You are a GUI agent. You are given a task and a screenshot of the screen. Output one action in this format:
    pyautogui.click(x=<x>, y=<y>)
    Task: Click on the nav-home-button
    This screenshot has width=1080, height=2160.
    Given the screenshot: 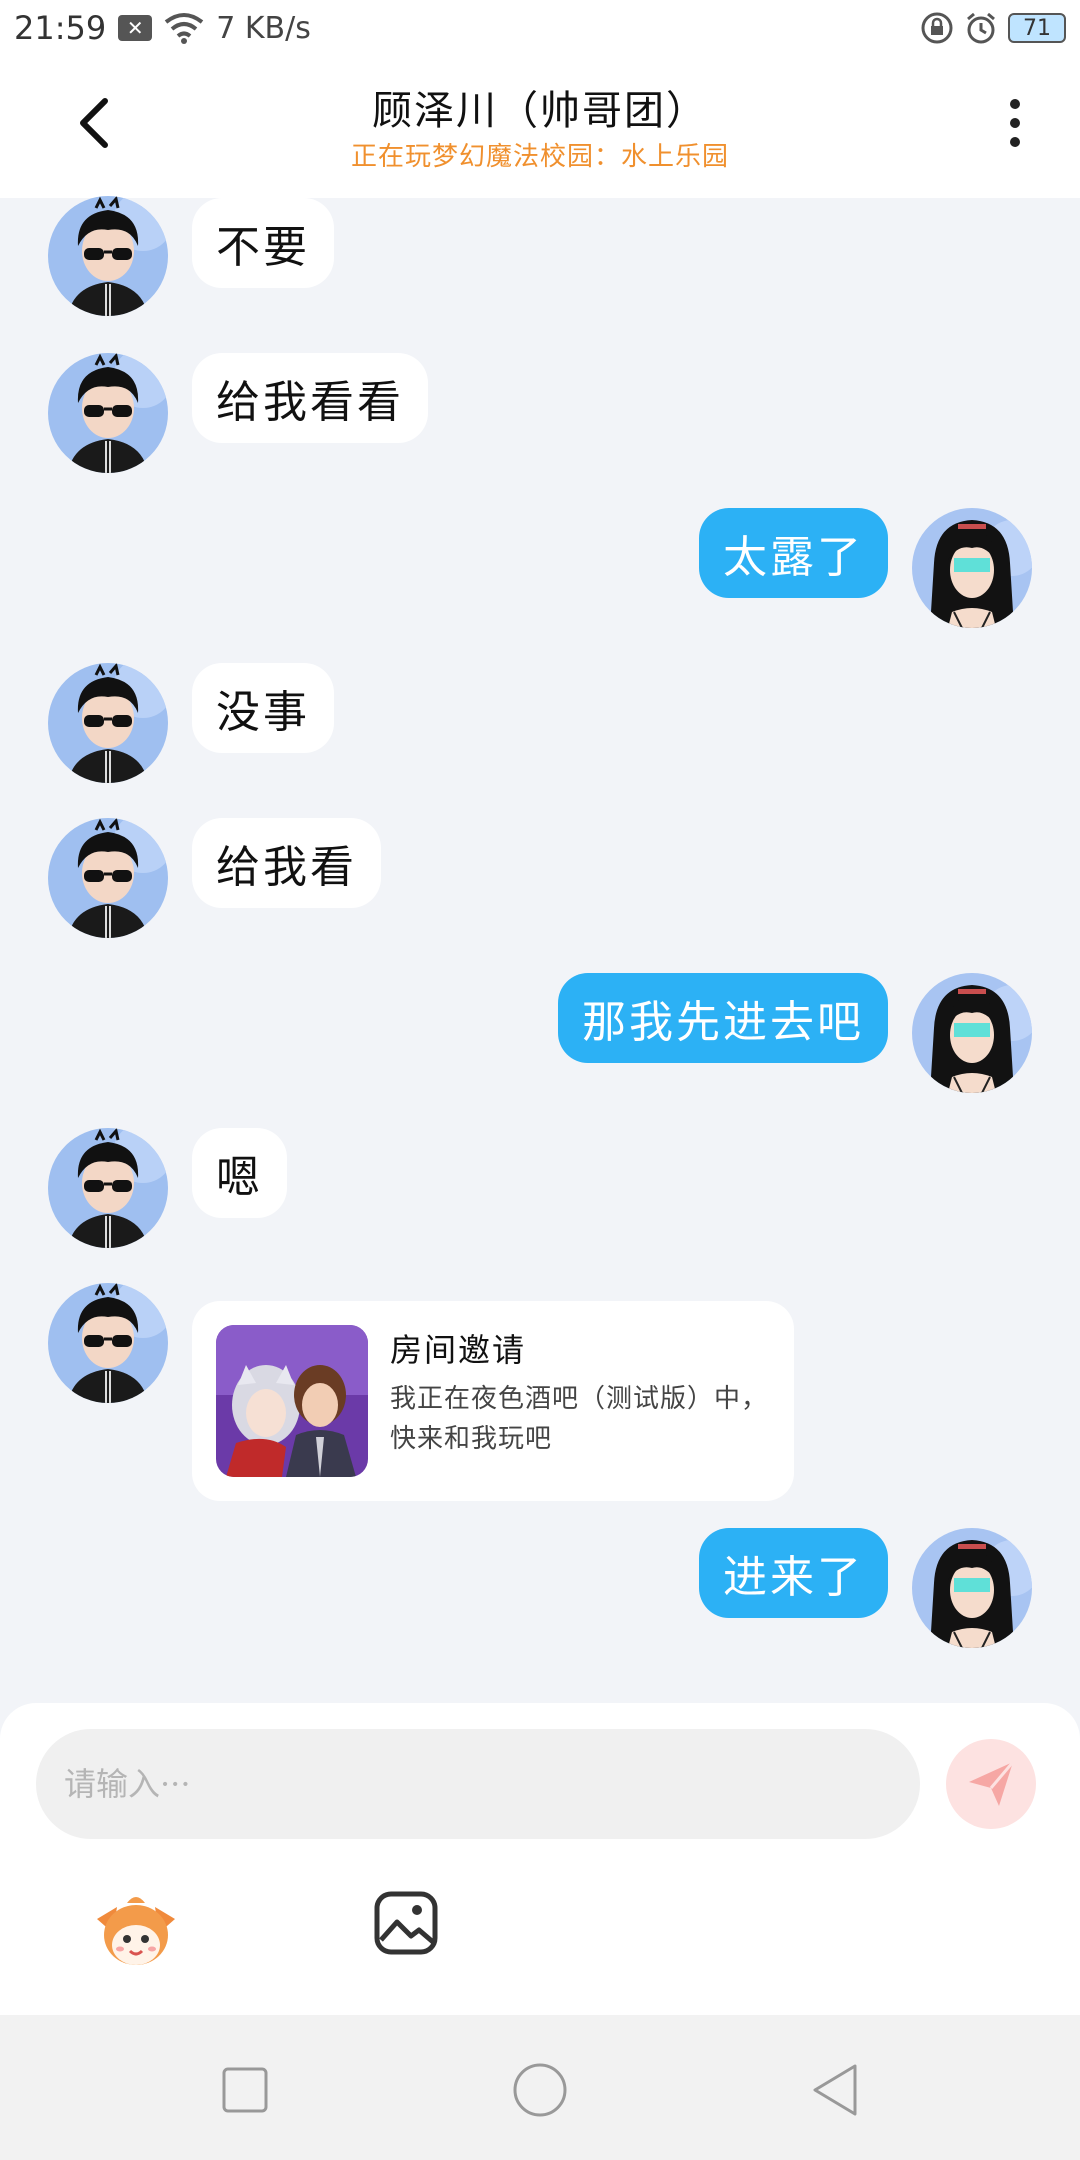 What is the action you would take?
    pyautogui.click(x=540, y=2090)
    